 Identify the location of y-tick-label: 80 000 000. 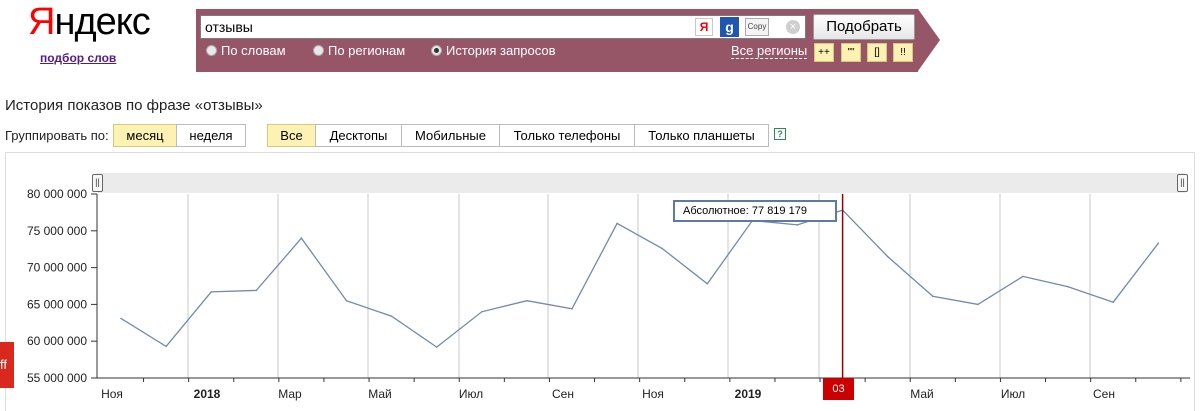
(57, 194).